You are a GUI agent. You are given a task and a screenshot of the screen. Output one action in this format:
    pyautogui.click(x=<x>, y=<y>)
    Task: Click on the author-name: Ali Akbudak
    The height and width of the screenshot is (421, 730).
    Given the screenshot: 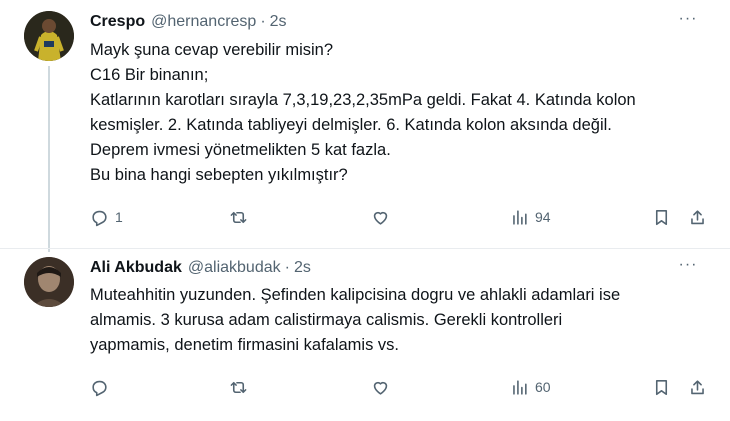 What is the action you would take?
    pyautogui.click(x=136, y=267)
    